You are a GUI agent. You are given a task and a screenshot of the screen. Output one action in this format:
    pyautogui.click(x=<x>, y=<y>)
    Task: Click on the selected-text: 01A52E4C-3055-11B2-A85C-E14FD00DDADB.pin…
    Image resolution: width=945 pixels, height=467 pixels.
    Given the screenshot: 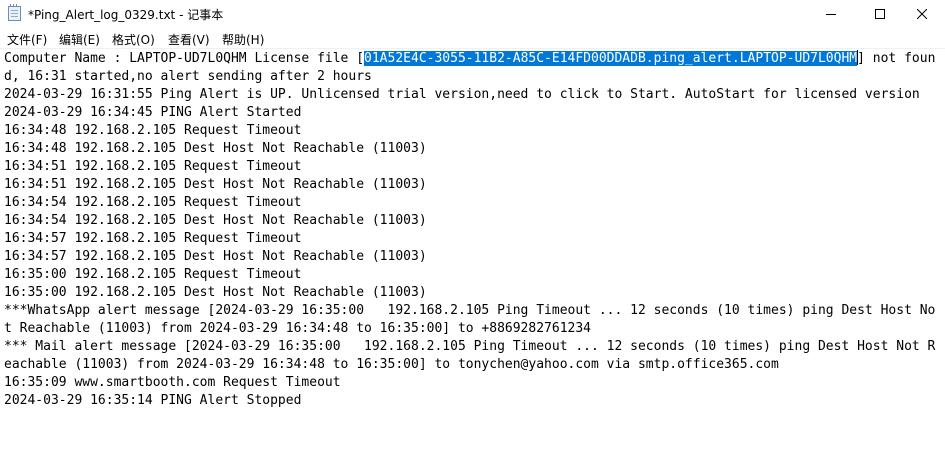 What is the action you would take?
    pyautogui.click(x=611, y=58)
    